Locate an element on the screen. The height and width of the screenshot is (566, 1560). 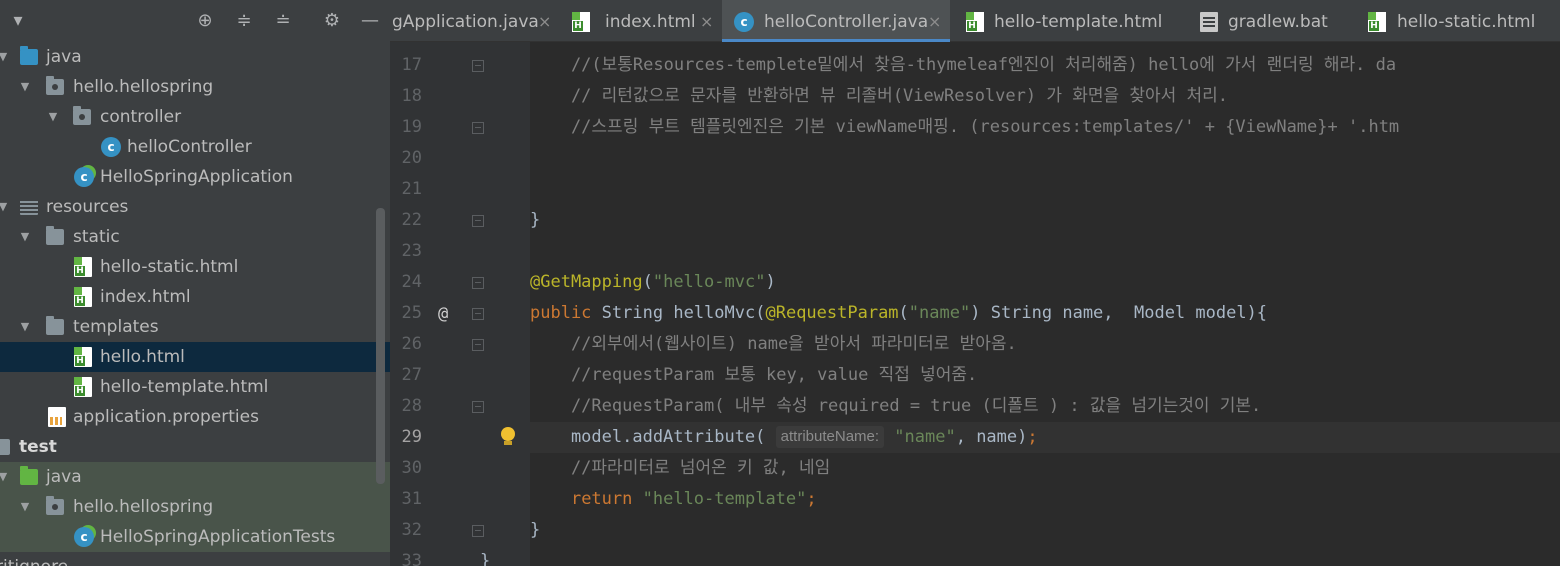
tree-item-label: controller is located at coordinates (141, 117).